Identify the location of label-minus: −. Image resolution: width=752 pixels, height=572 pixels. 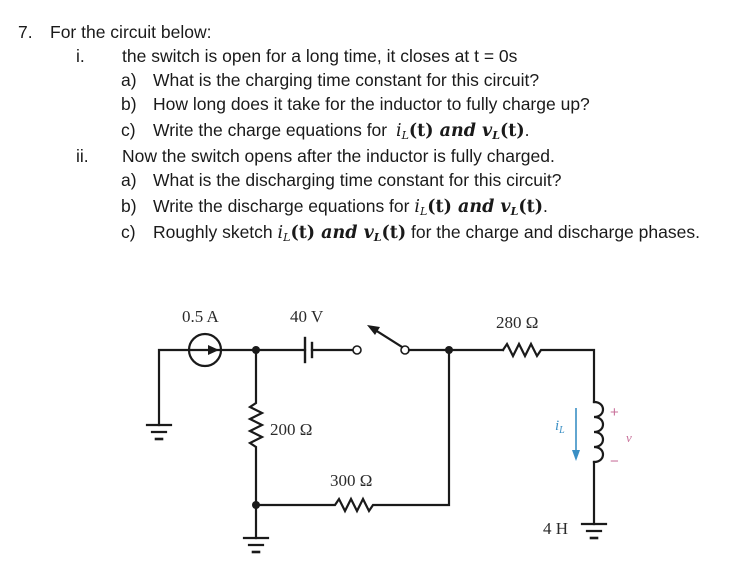
(614, 461).